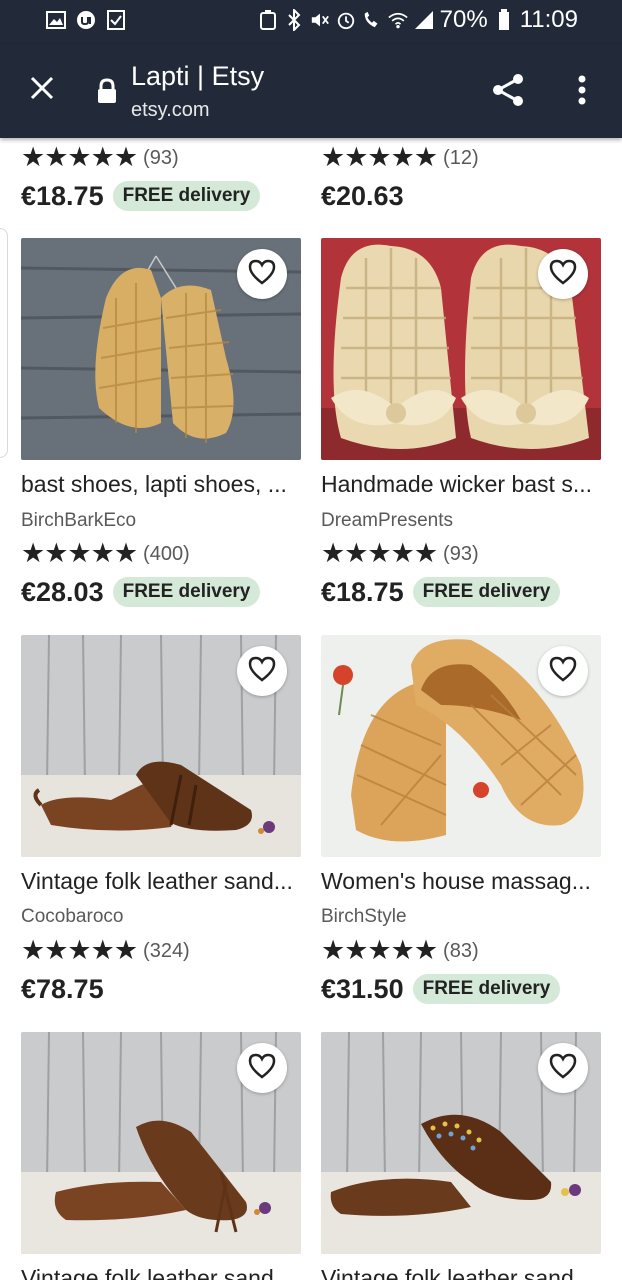 The image size is (622, 1280). What do you see at coordinates (387, 521) in the screenshot?
I see `shop-name: DreamPresents` at bounding box center [387, 521].